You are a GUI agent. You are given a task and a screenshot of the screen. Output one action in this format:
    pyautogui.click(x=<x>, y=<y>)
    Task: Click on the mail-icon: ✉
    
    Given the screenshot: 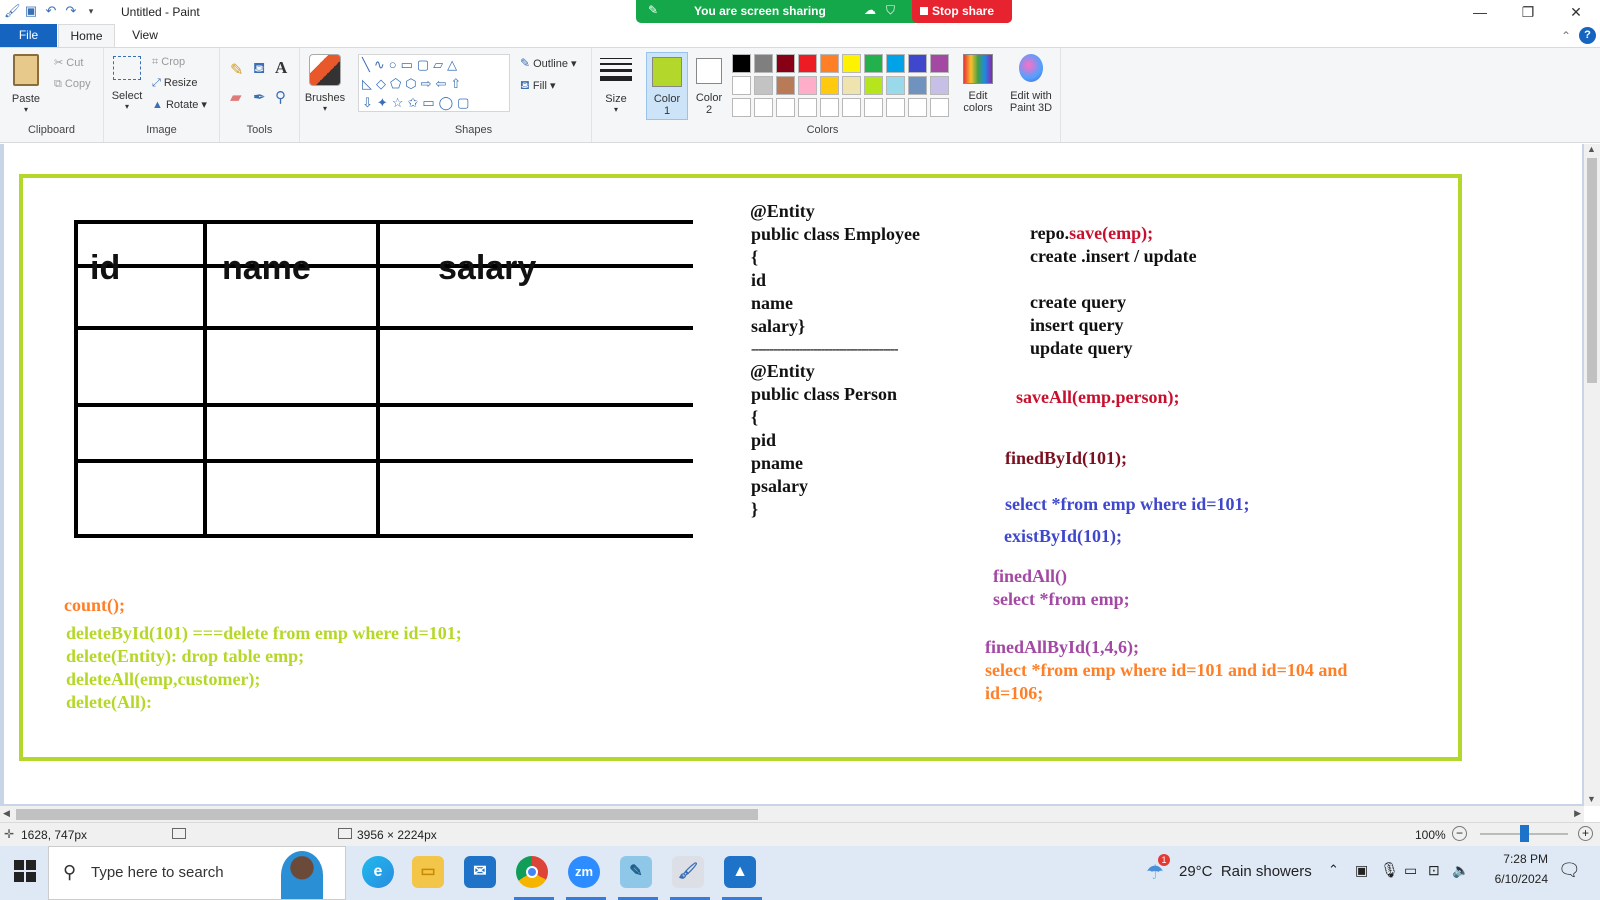 What is the action you would take?
    pyautogui.click(x=480, y=872)
    